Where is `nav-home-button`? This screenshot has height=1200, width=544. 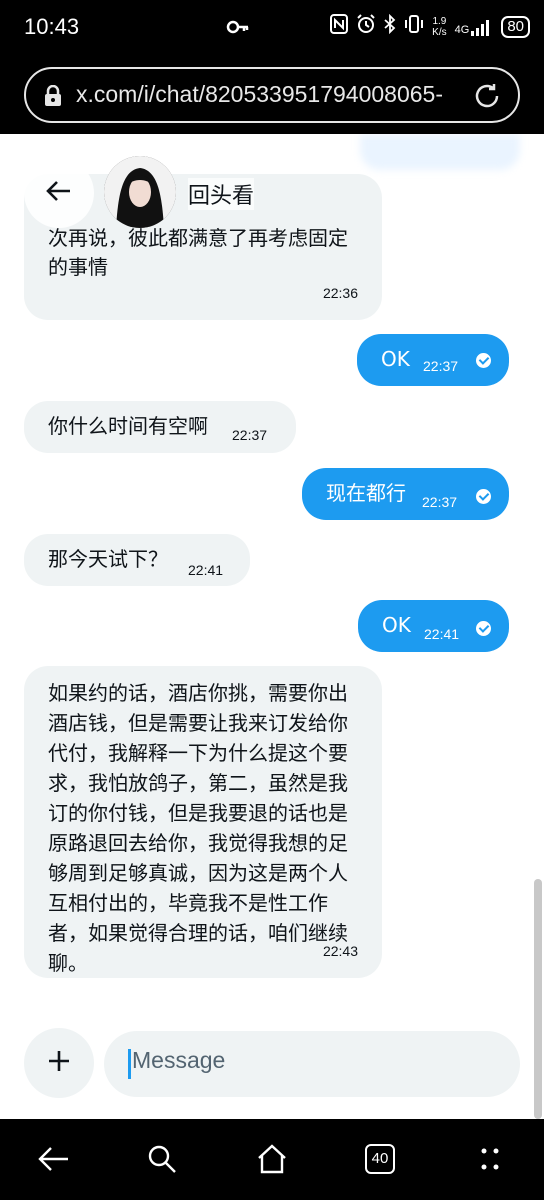
nav-home-button is located at coordinates (272, 1159).